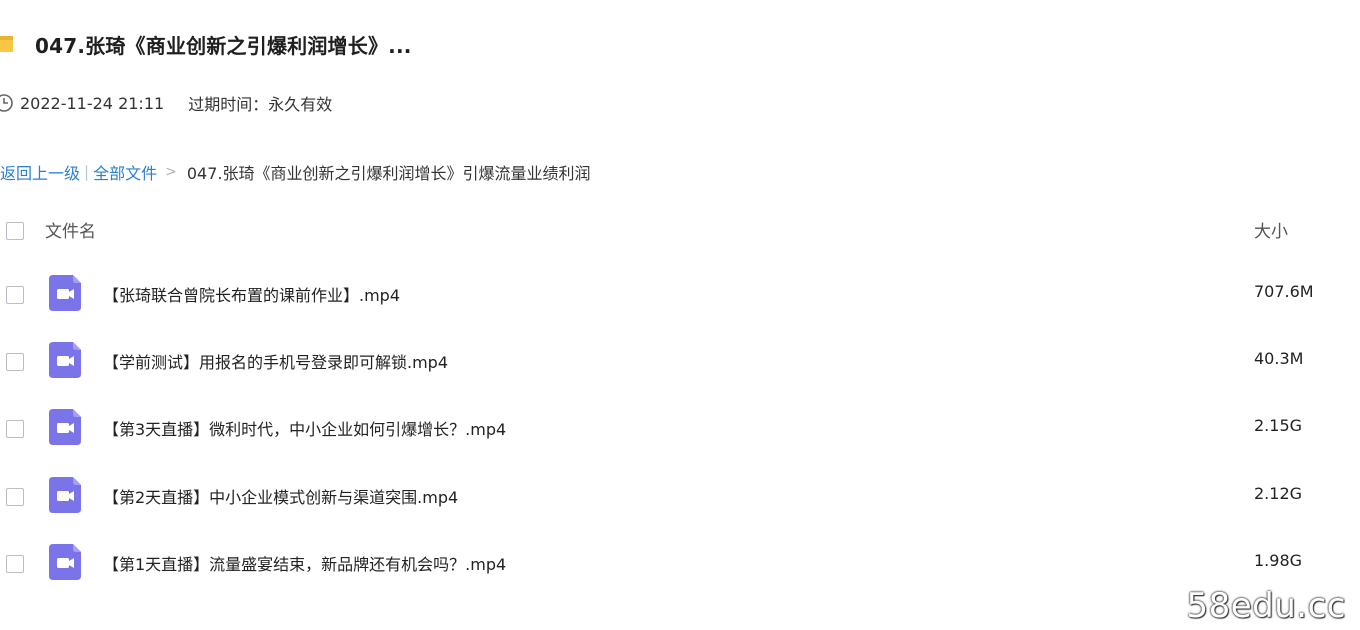 The width and height of the screenshot is (1360, 630). Describe the element at coordinates (1278, 560) in the screenshot. I see `file-size: 1.98G` at that location.